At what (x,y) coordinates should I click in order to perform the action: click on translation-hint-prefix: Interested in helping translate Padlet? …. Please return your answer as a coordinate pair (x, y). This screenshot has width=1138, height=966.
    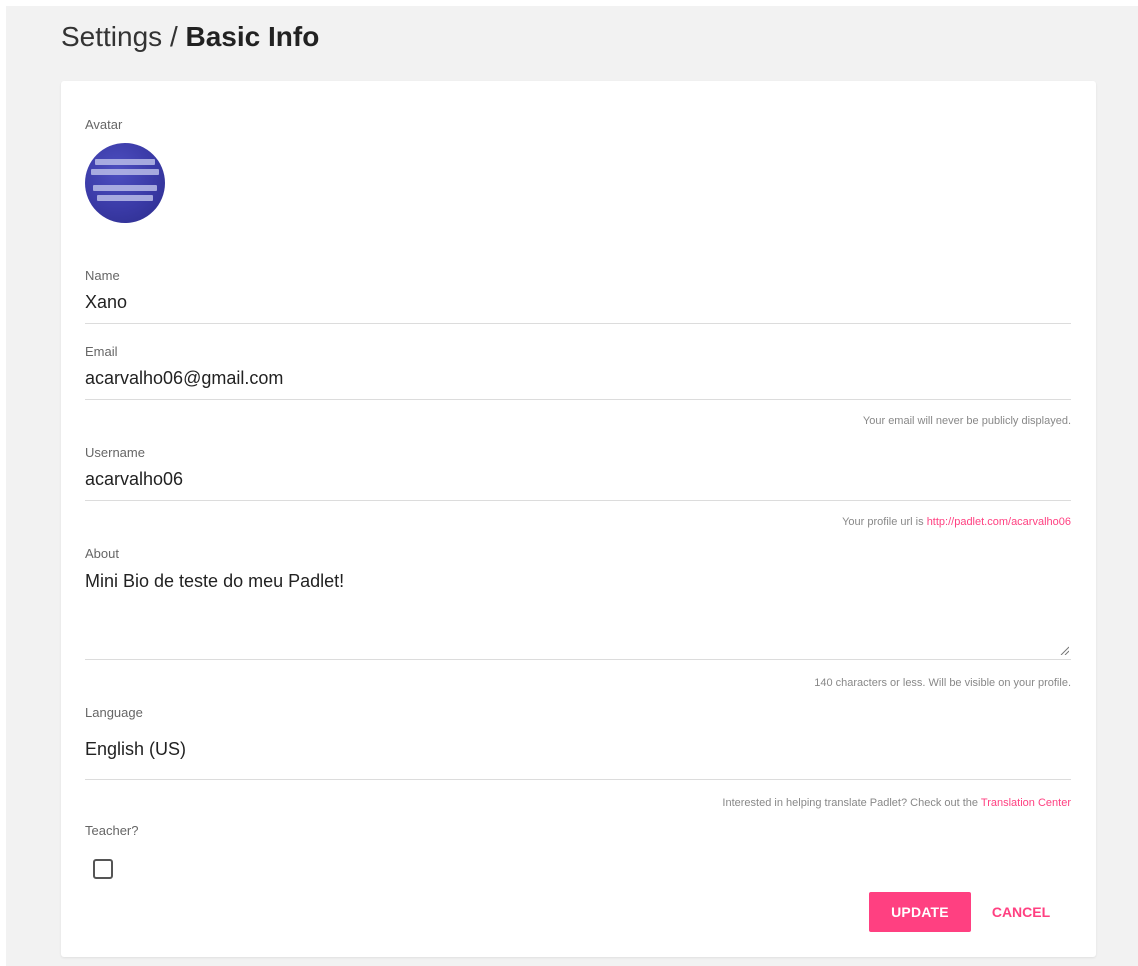
    Looking at the image, I should click on (850, 803).